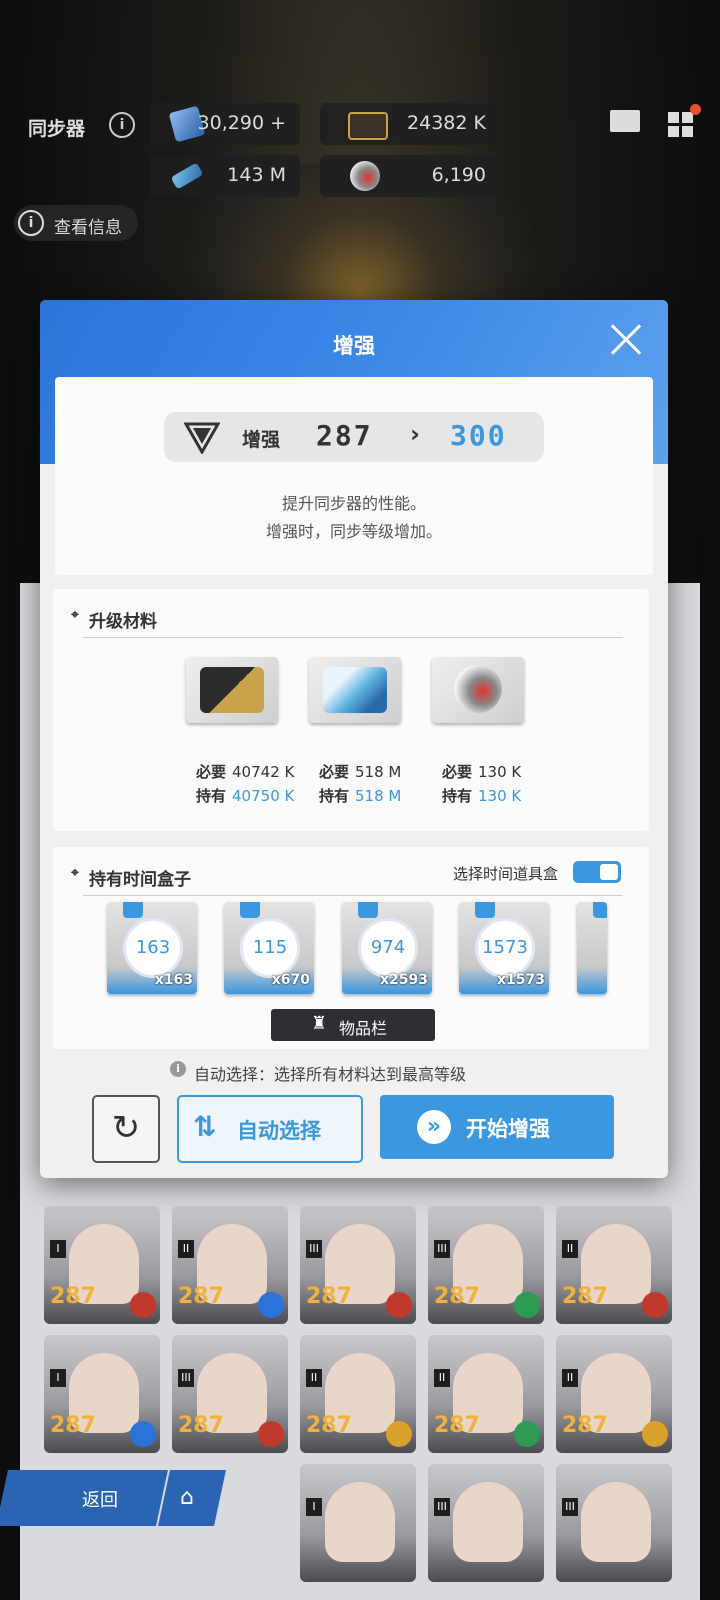 This screenshot has width=720, height=1600. I want to click on start-enhance-button: » 开始增强, so click(497, 1127).